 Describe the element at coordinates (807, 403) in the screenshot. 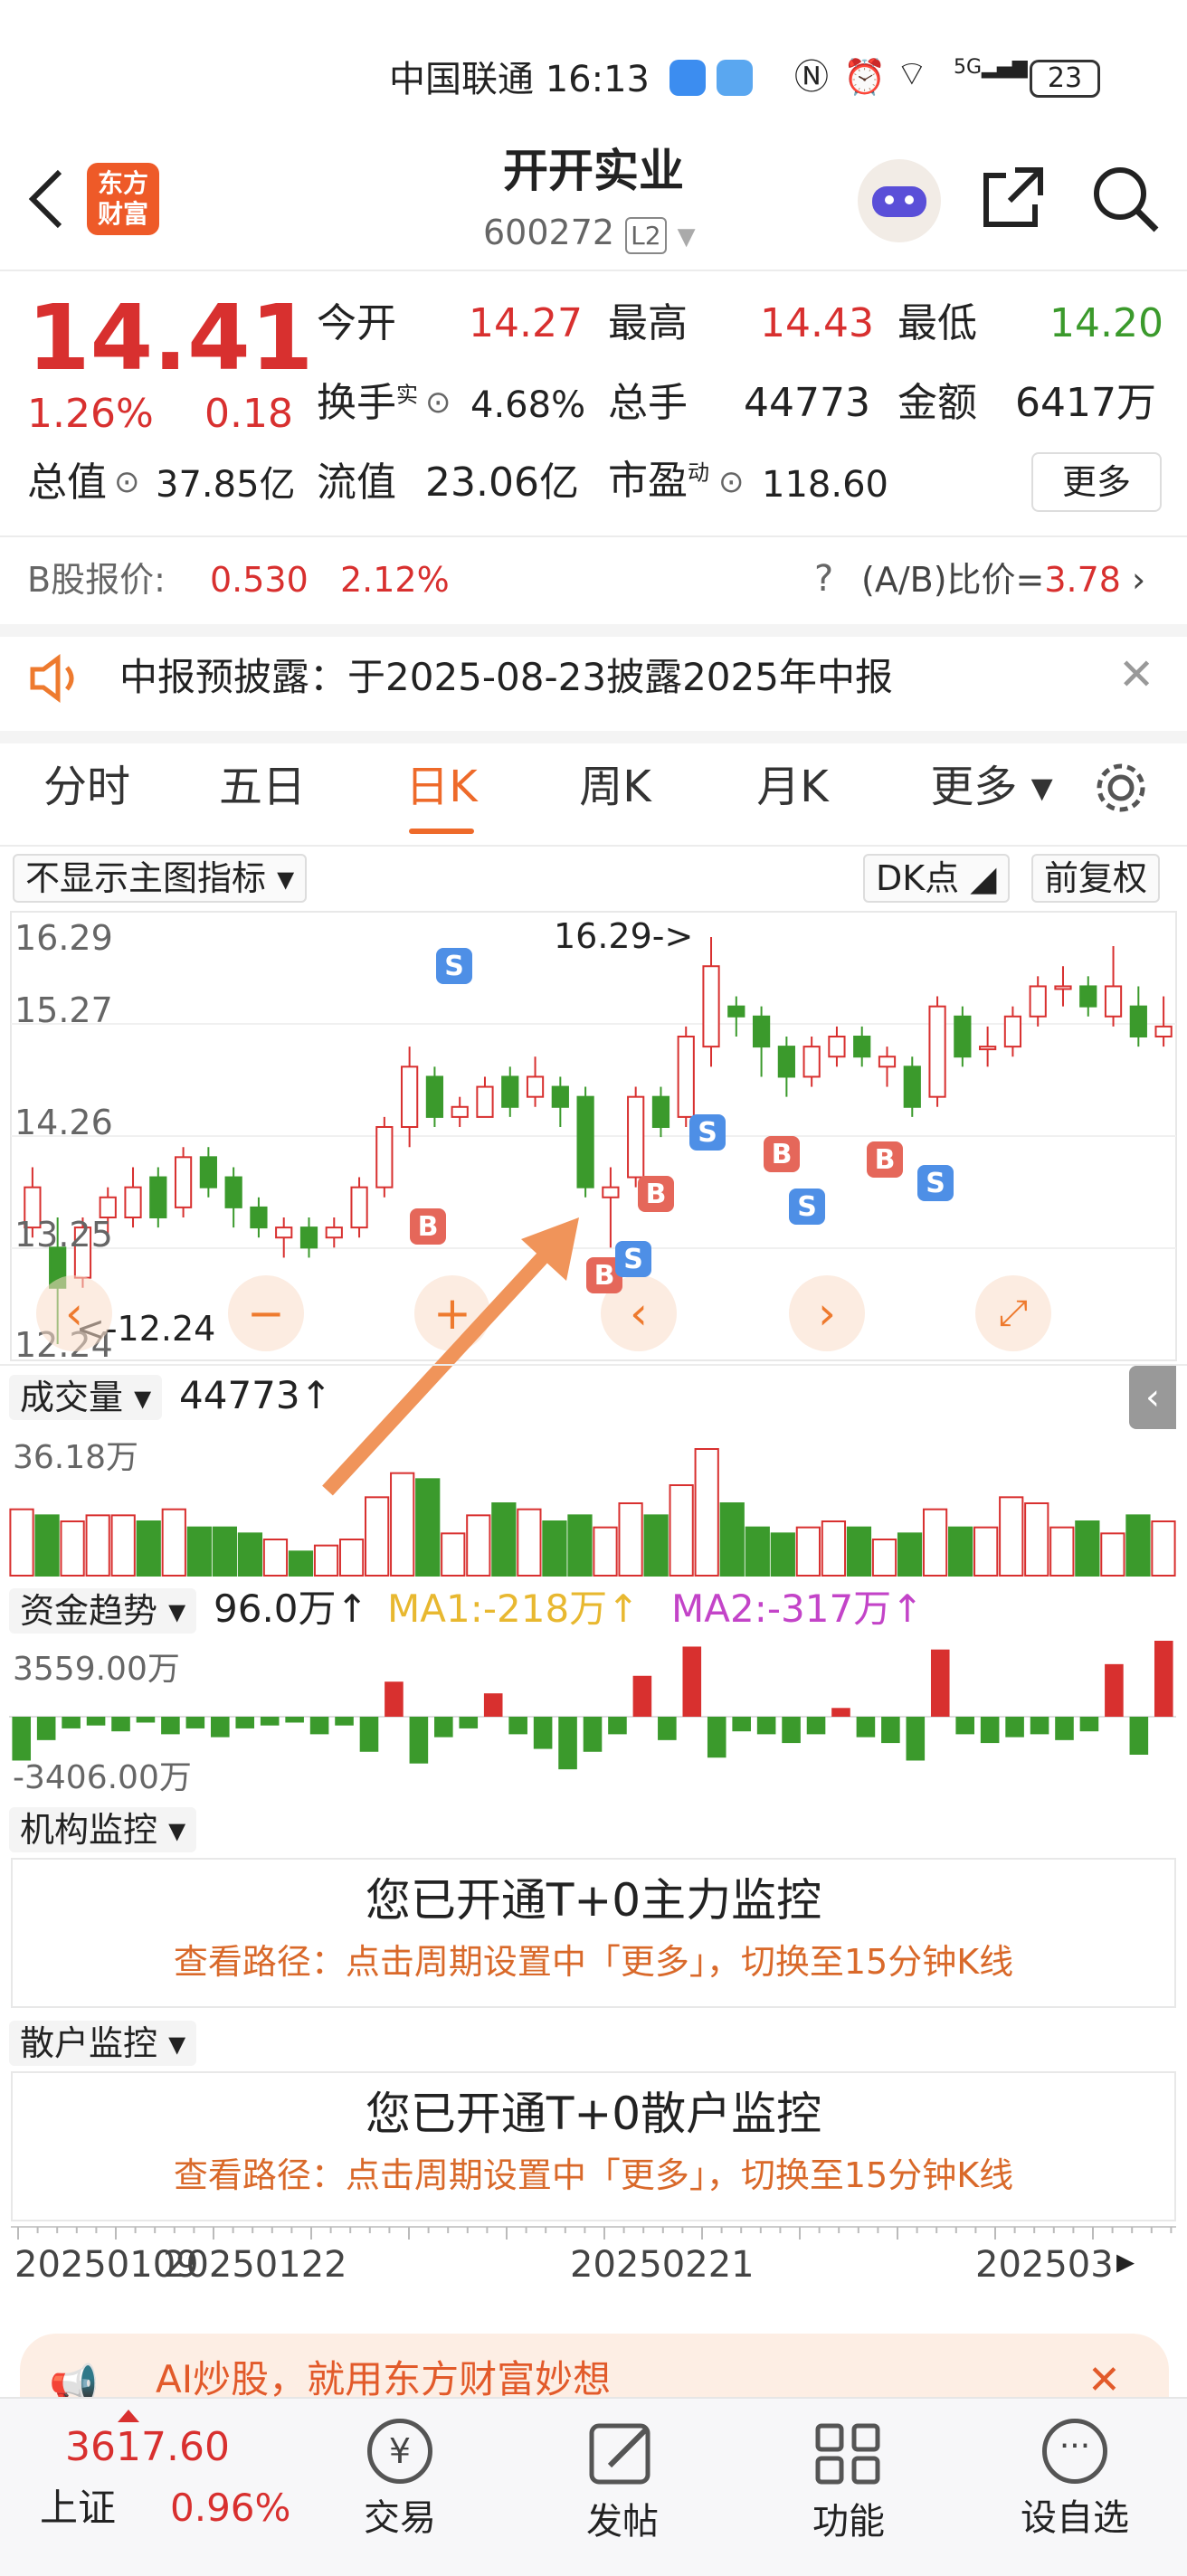

I see `volume-value: 44773` at that location.